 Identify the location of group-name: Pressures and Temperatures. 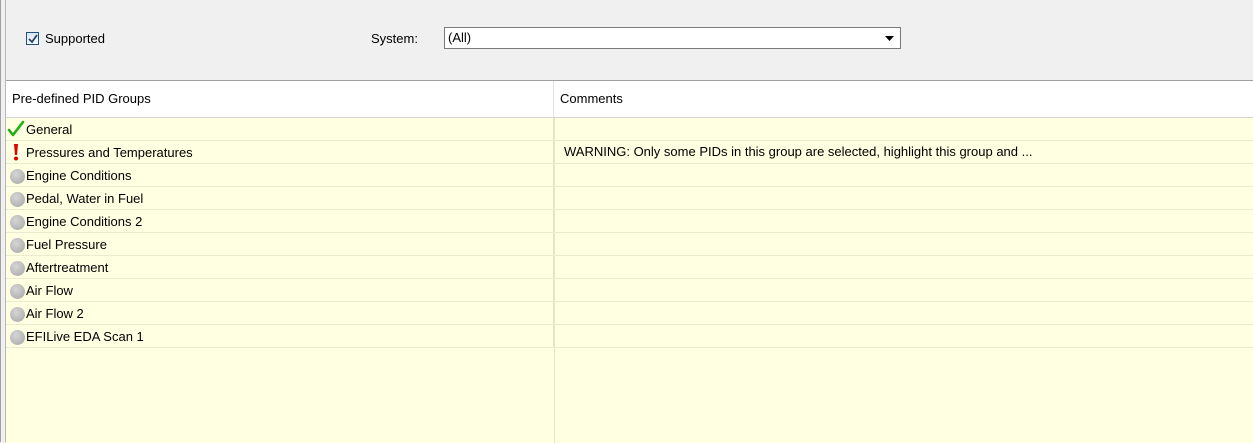
(109, 152).